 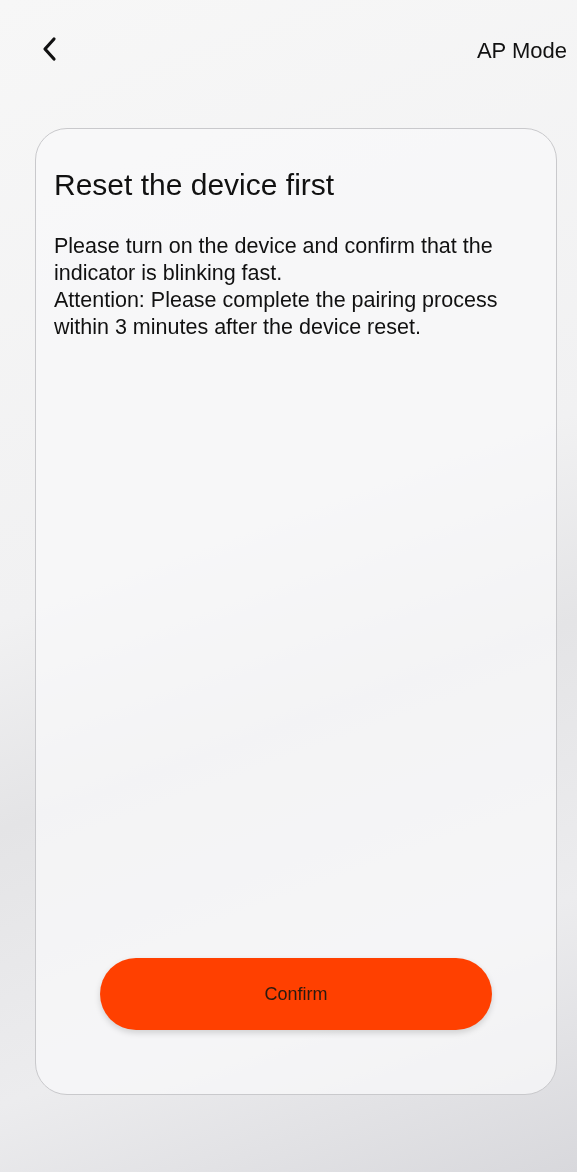 What do you see at coordinates (49, 49) in the screenshot?
I see `back-icon` at bounding box center [49, 49].